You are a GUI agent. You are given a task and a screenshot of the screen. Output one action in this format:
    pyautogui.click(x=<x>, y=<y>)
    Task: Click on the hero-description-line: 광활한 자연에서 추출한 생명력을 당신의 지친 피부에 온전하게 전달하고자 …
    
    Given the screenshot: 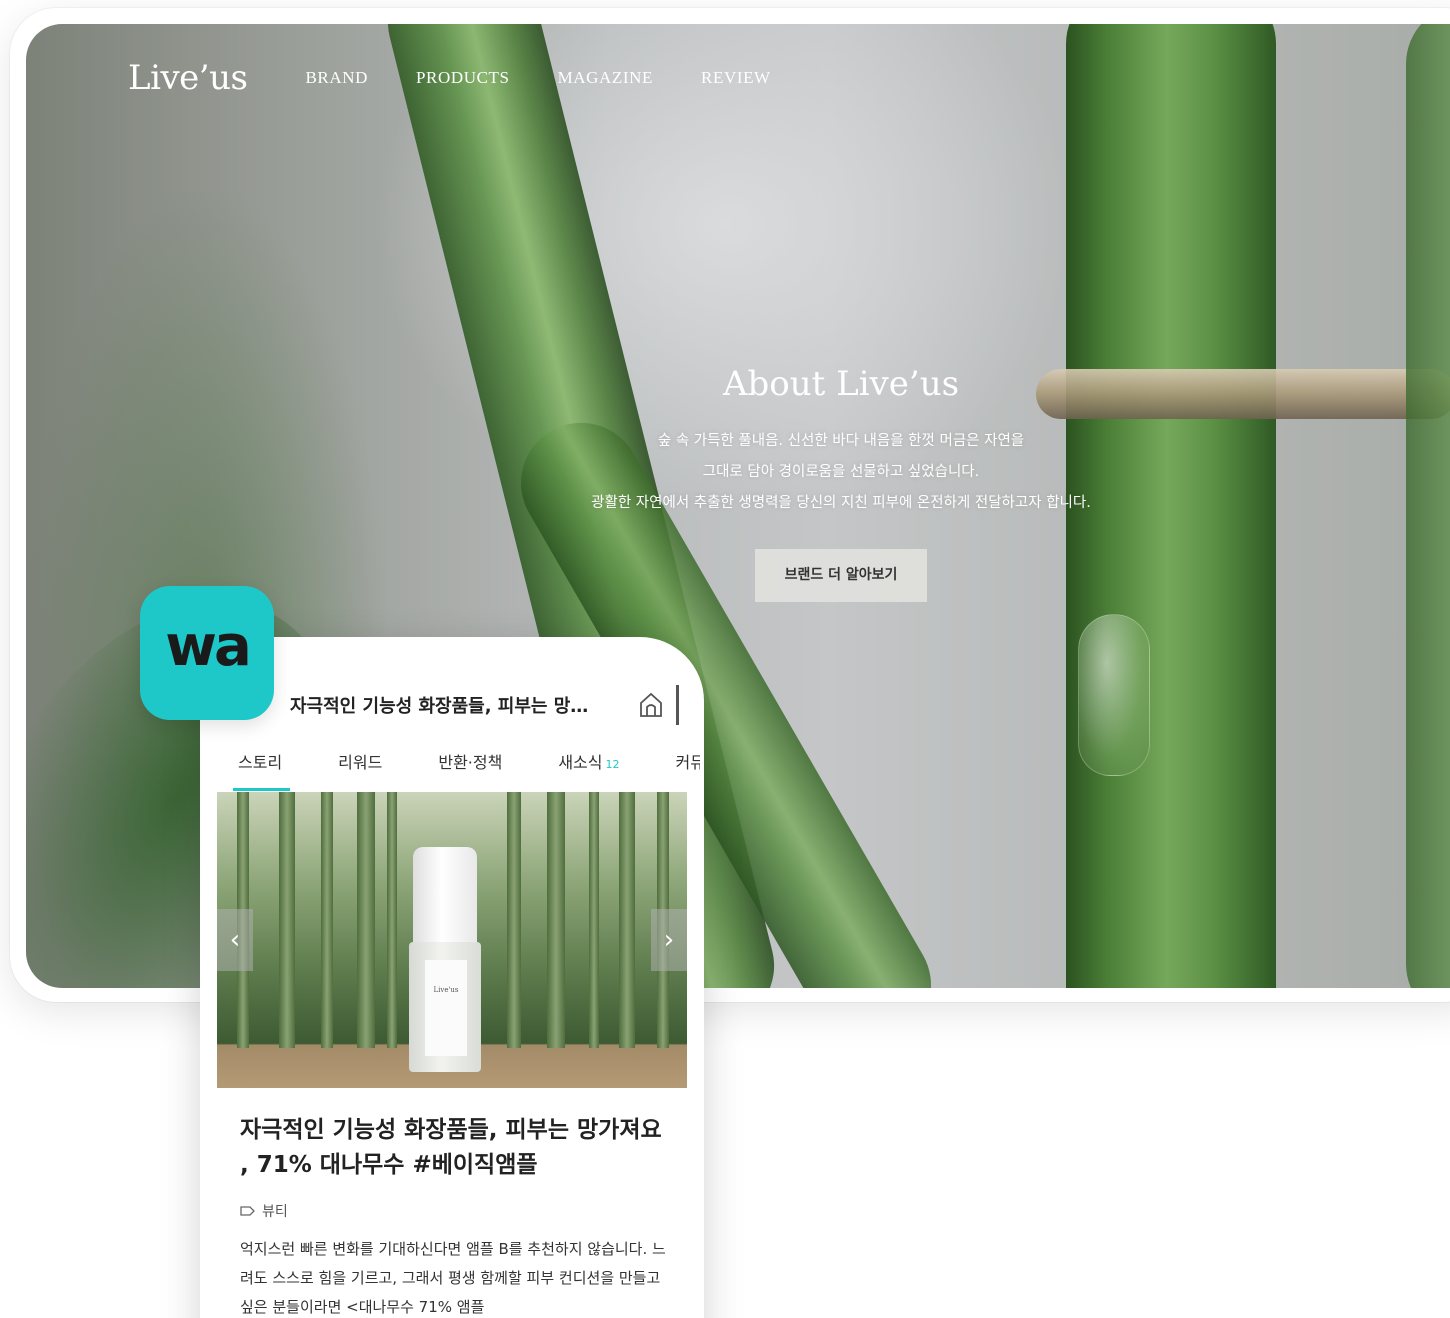 What is the action you would take?
    pyautogui.click(x=841, y=503)
    